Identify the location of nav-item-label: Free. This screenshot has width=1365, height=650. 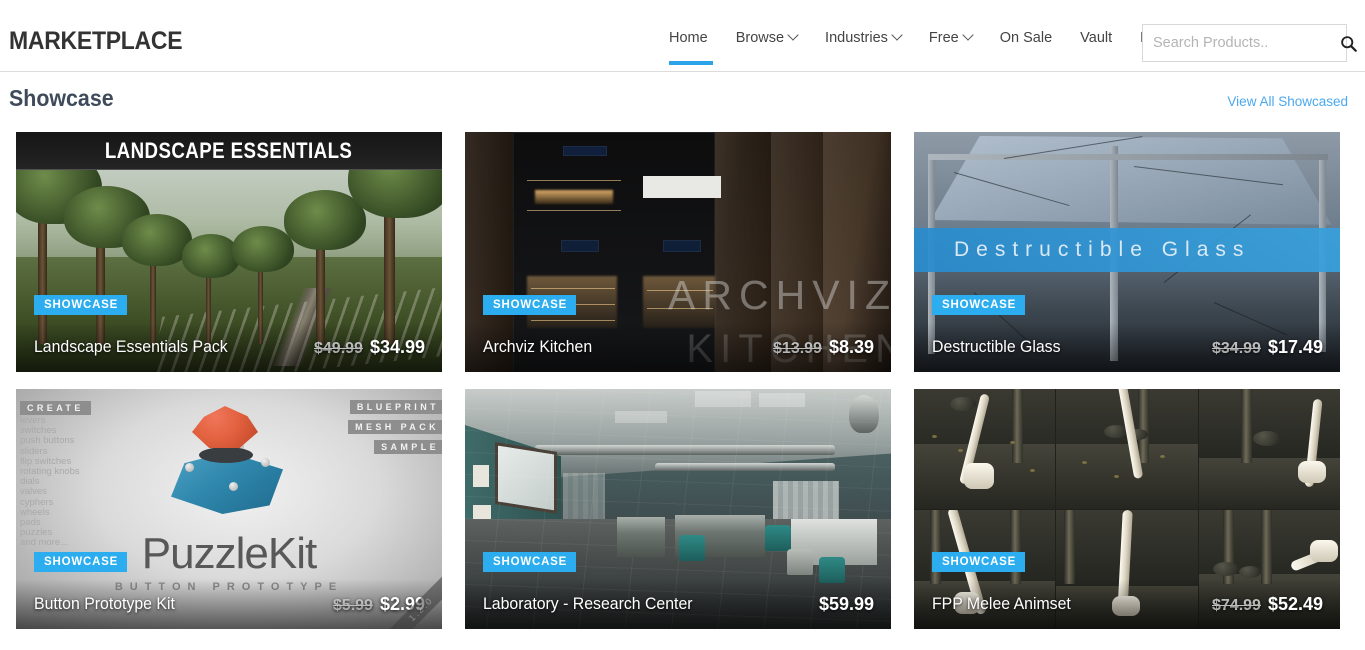
(943, 38).